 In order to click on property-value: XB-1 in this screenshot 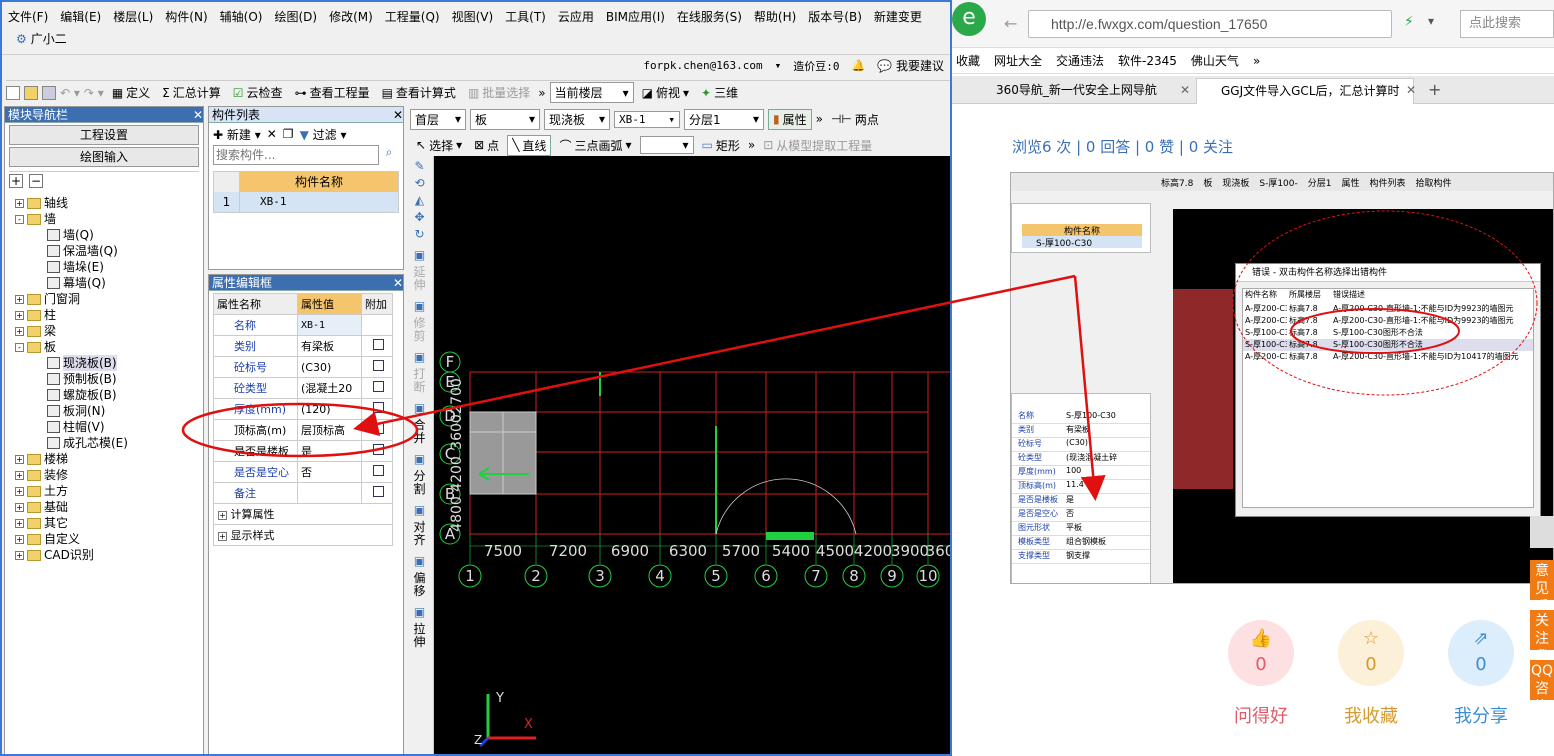, I will do `click(329, 325)`.